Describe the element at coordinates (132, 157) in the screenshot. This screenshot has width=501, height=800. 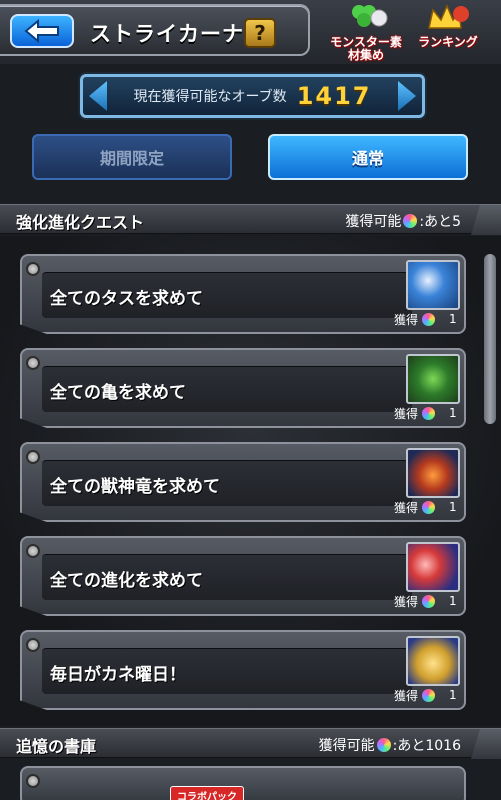
I see `tab-limited-time: 期間限定` at that location.